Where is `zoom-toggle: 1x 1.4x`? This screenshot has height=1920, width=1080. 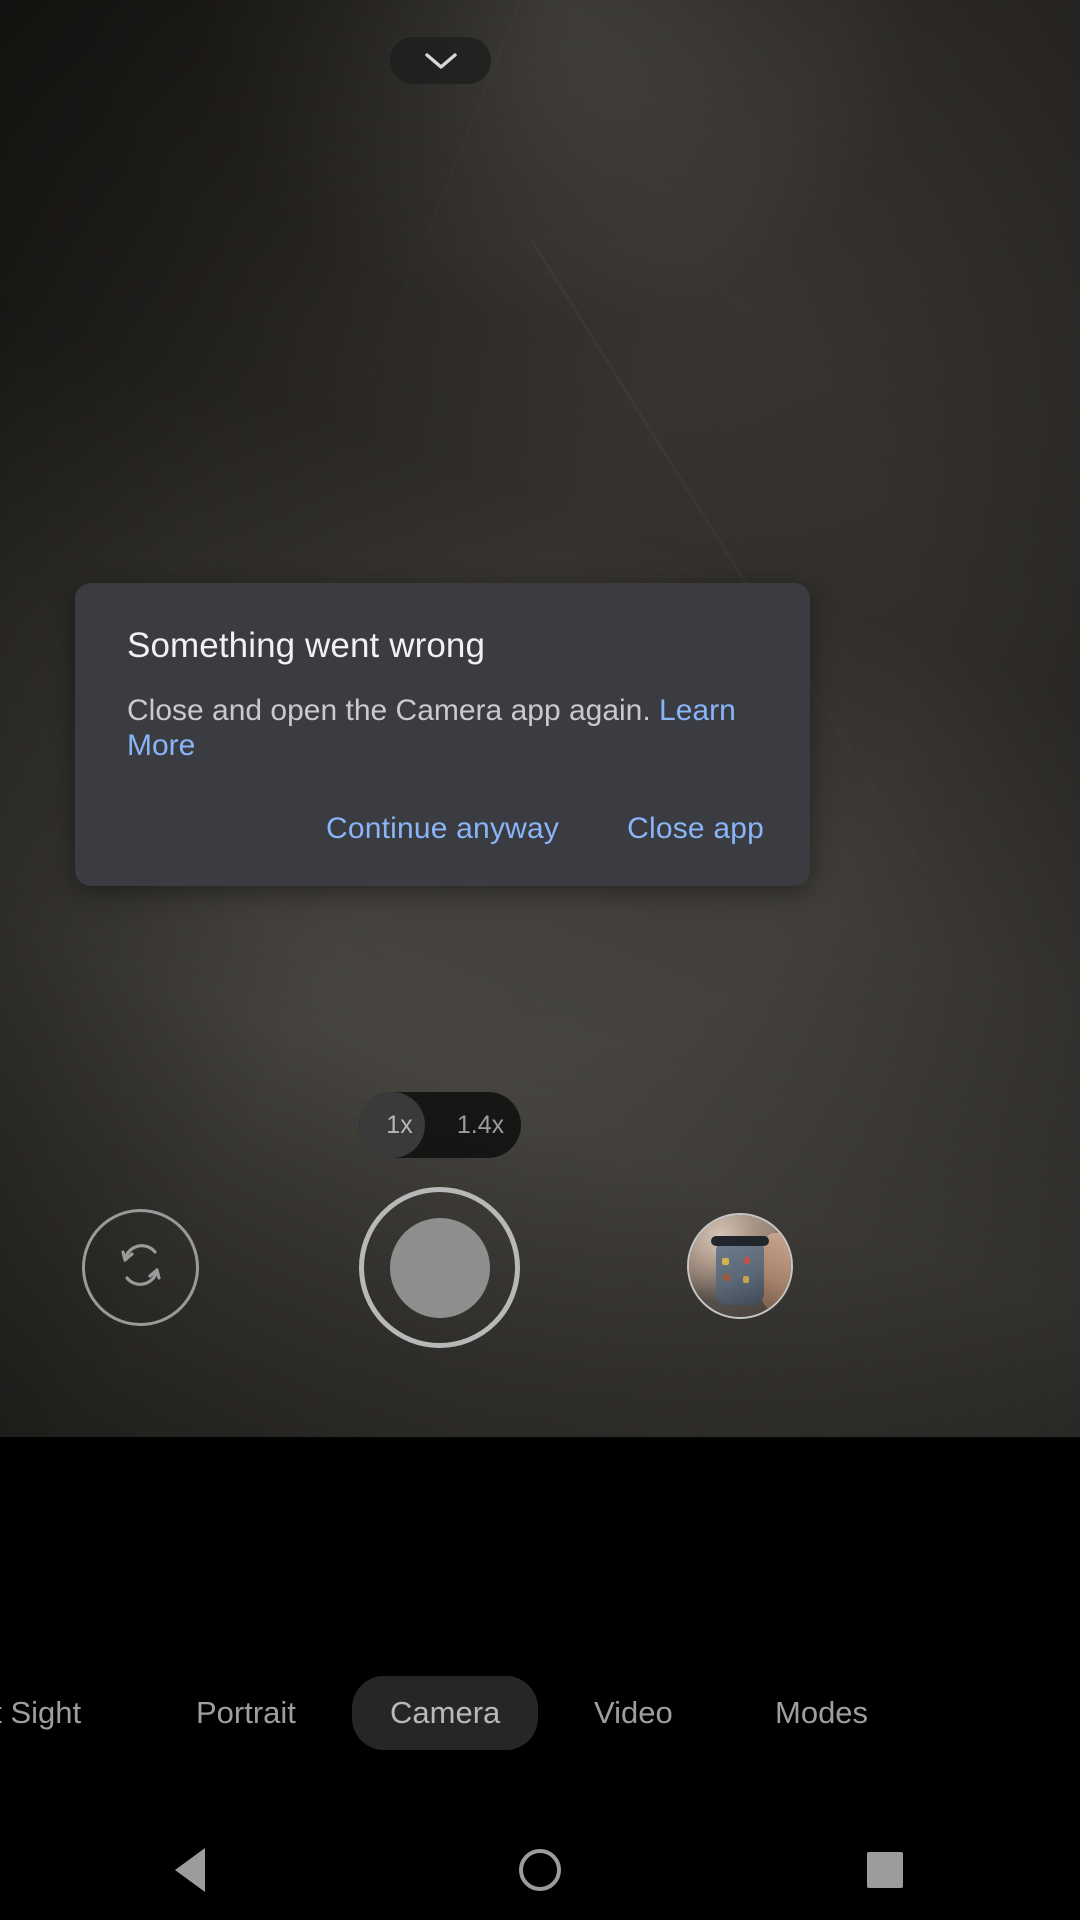 zoom-toggle: 1x 1.4x is located at coordinates (440, 1125).